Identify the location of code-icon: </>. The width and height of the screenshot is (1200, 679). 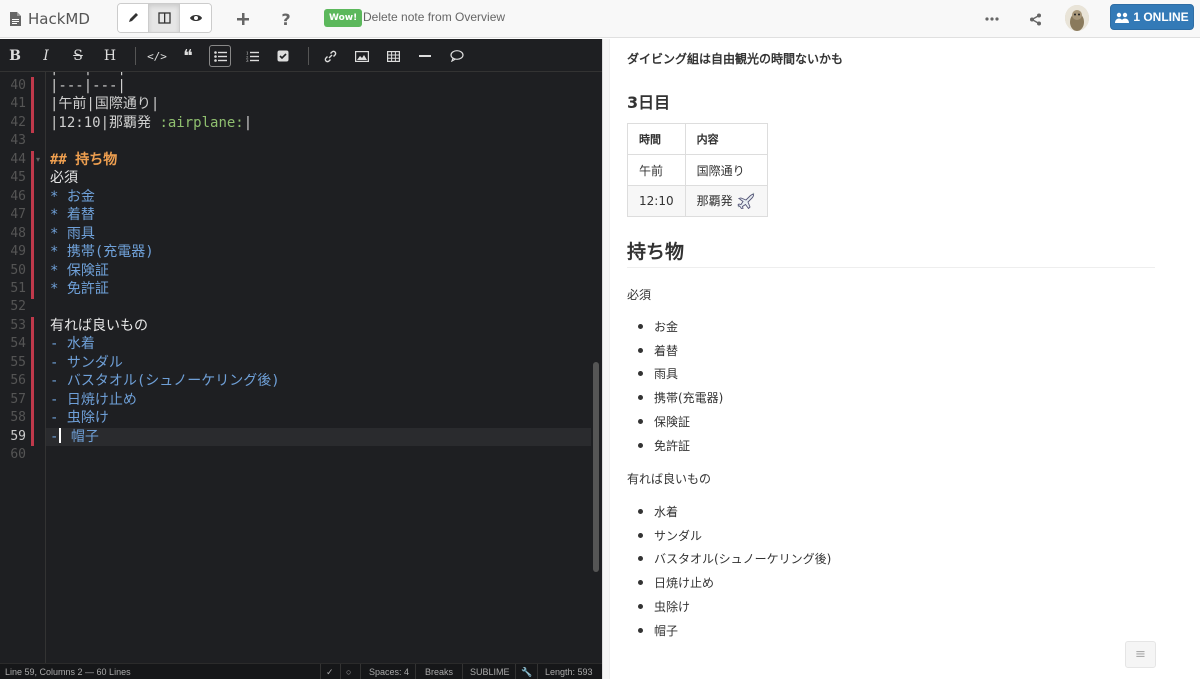
(157, 56).